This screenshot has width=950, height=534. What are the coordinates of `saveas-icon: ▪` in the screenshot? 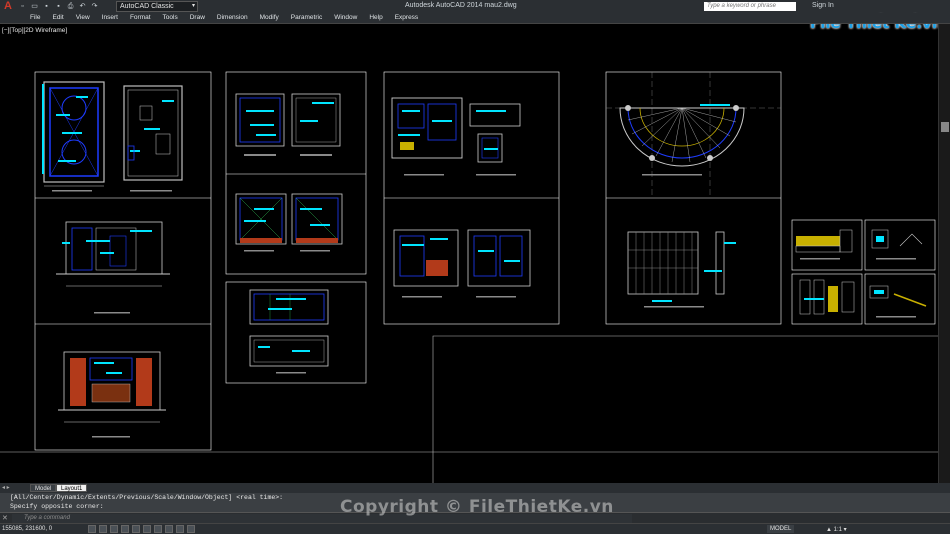 It's located at (58, 6).